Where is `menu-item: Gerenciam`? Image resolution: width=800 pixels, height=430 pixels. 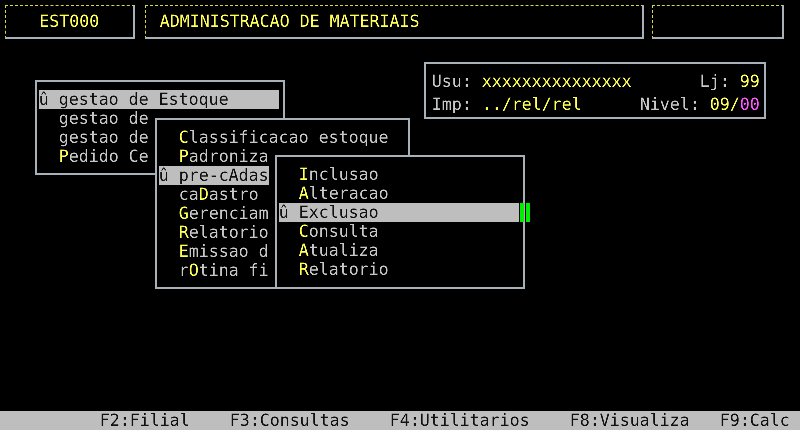
menu-item: Gerenciam is located at coordinates (214, 213).